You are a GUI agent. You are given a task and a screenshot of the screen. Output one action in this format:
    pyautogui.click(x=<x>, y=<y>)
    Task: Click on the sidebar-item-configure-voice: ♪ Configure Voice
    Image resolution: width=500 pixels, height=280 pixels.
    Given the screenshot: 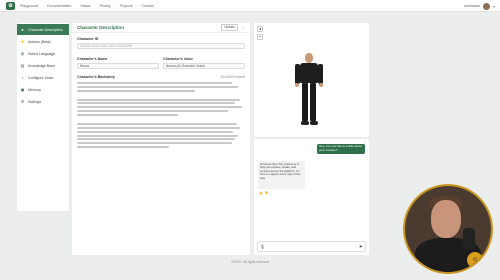 What is the action you would take?
    pyautogui.click(x=43, y=77)
    